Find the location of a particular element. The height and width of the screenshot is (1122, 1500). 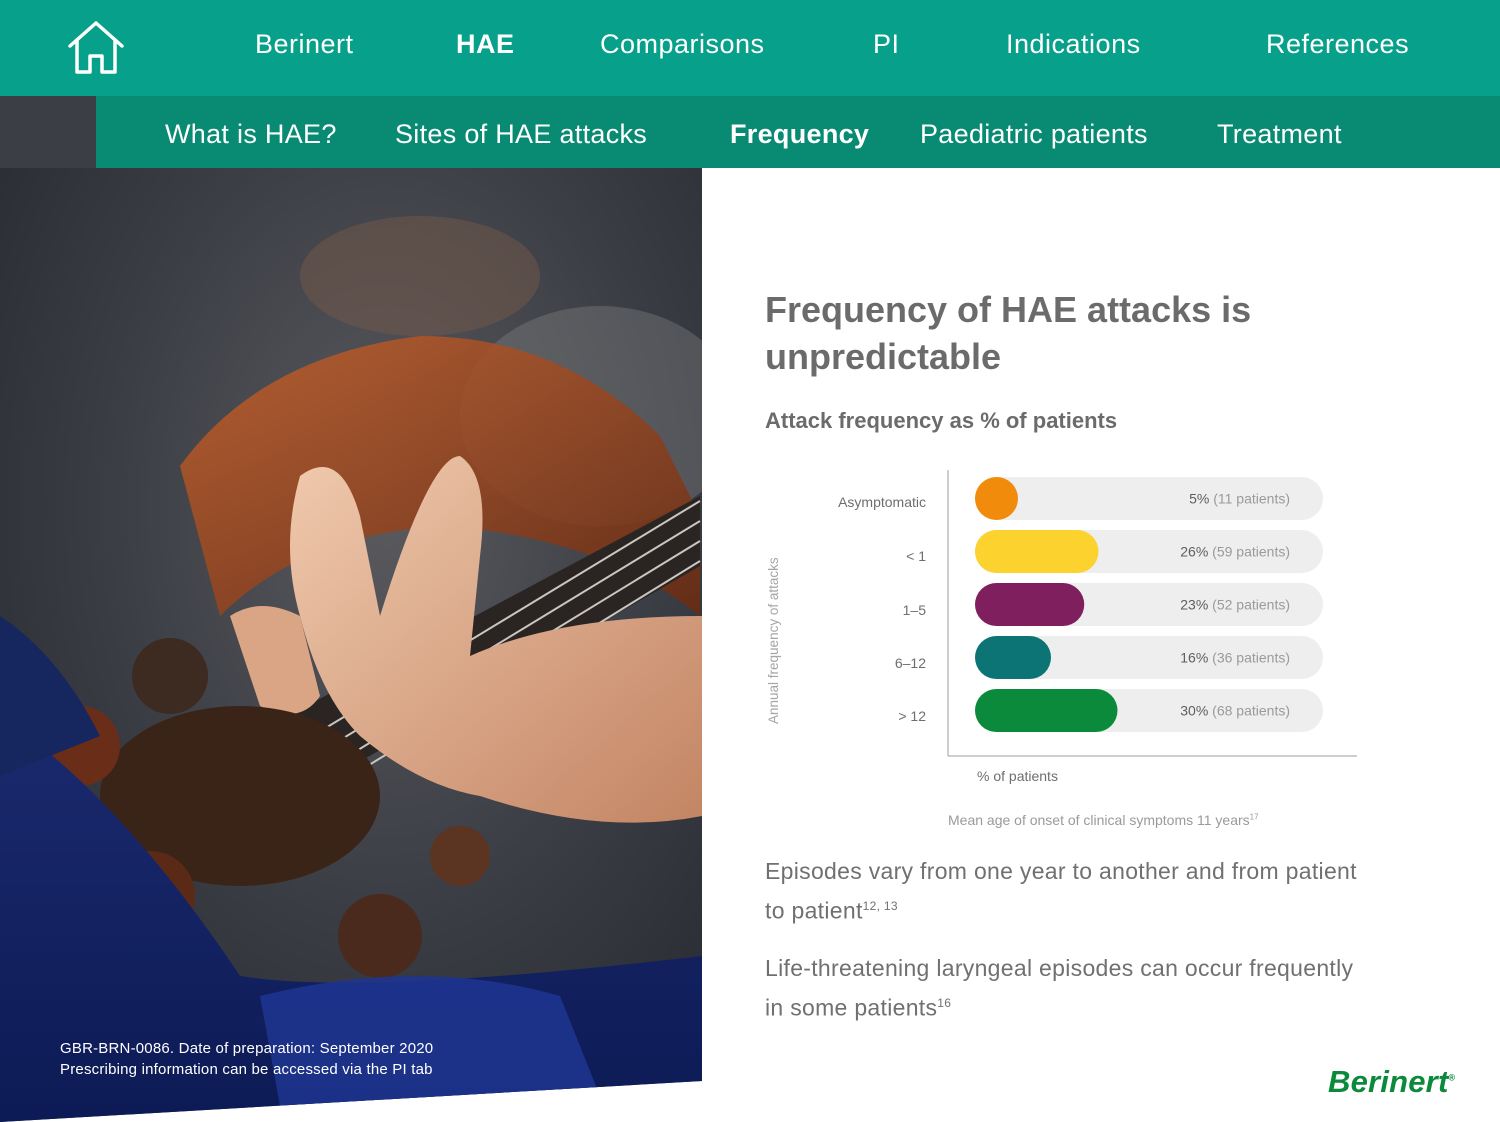

nav-item-pi: PI is located at coordinates (886, 48).